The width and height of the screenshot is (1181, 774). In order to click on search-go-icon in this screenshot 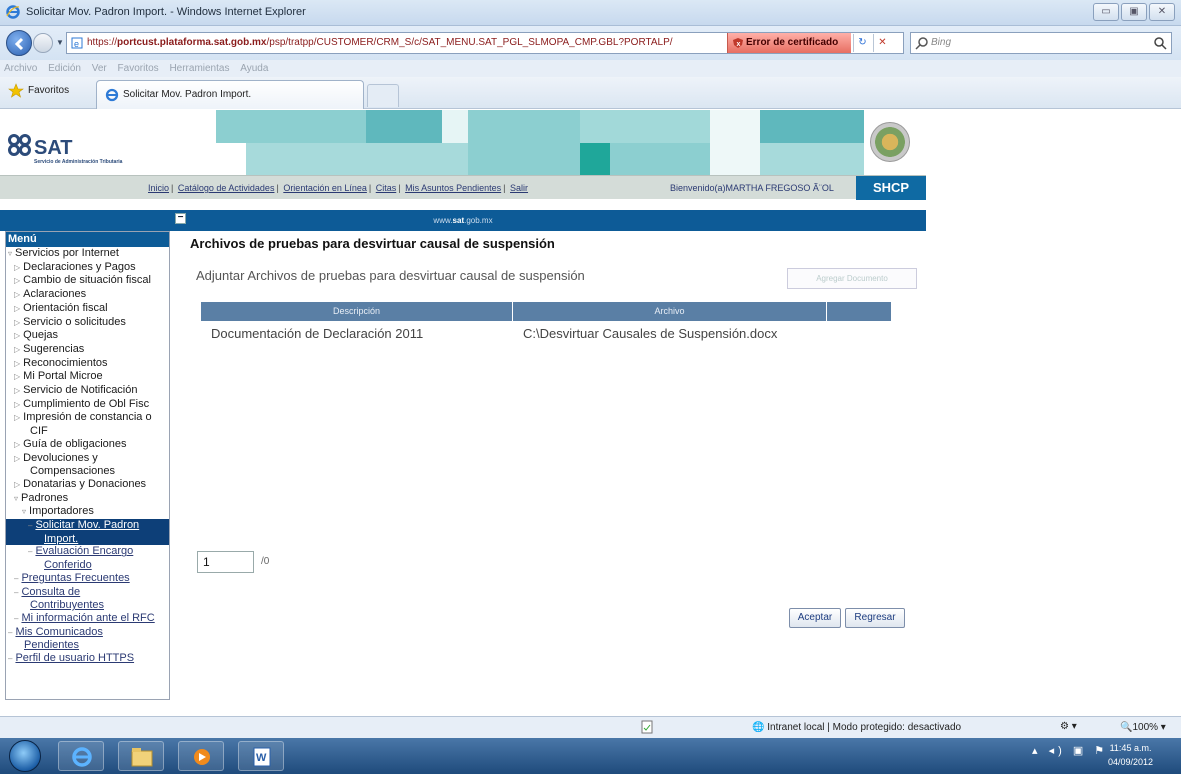, I will do `click(1160, 43)`.